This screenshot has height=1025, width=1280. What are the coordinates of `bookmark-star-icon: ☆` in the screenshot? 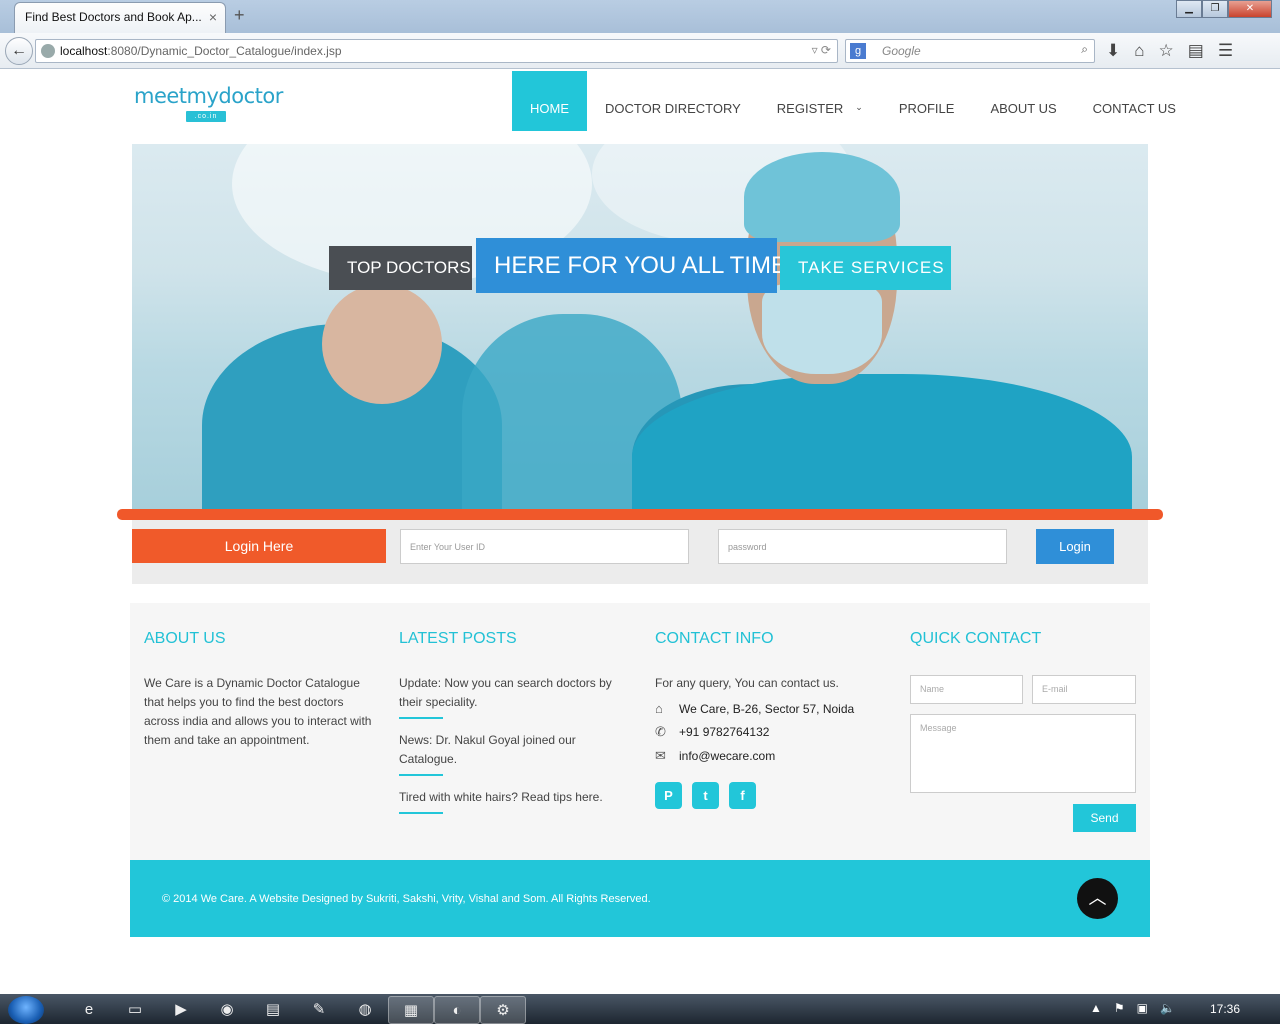 It's located at (1166, 51).